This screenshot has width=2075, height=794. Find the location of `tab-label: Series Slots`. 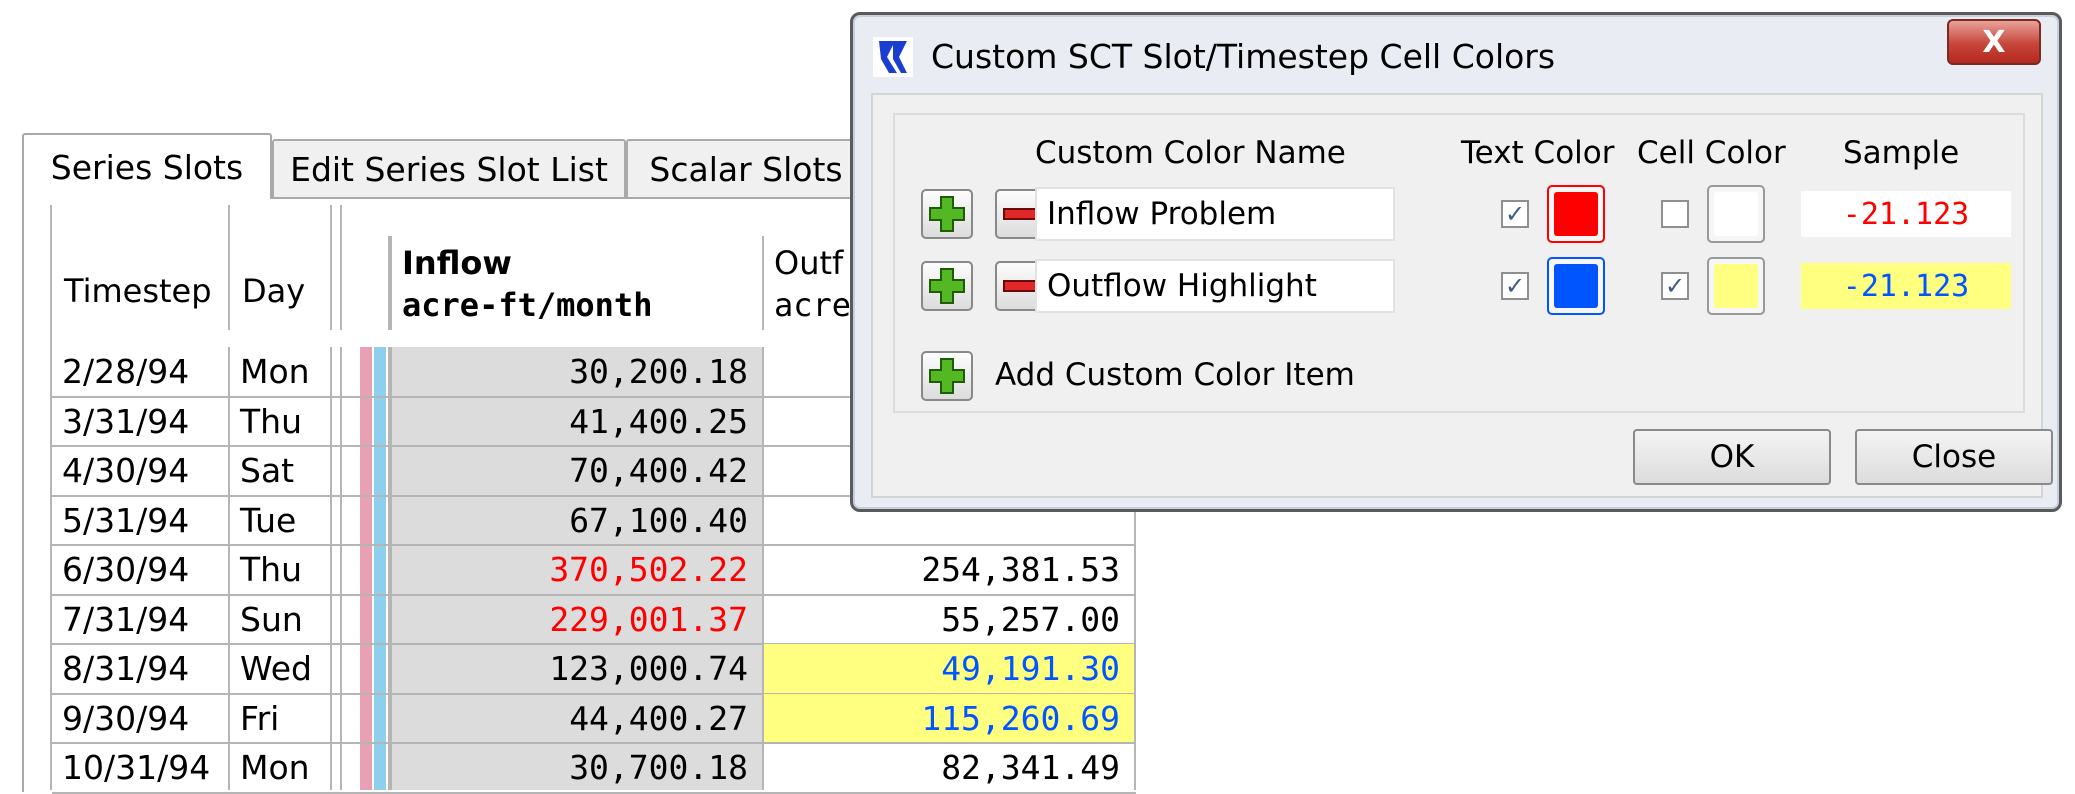

tab-label: Series Slots is located at coordinates (147, 167).